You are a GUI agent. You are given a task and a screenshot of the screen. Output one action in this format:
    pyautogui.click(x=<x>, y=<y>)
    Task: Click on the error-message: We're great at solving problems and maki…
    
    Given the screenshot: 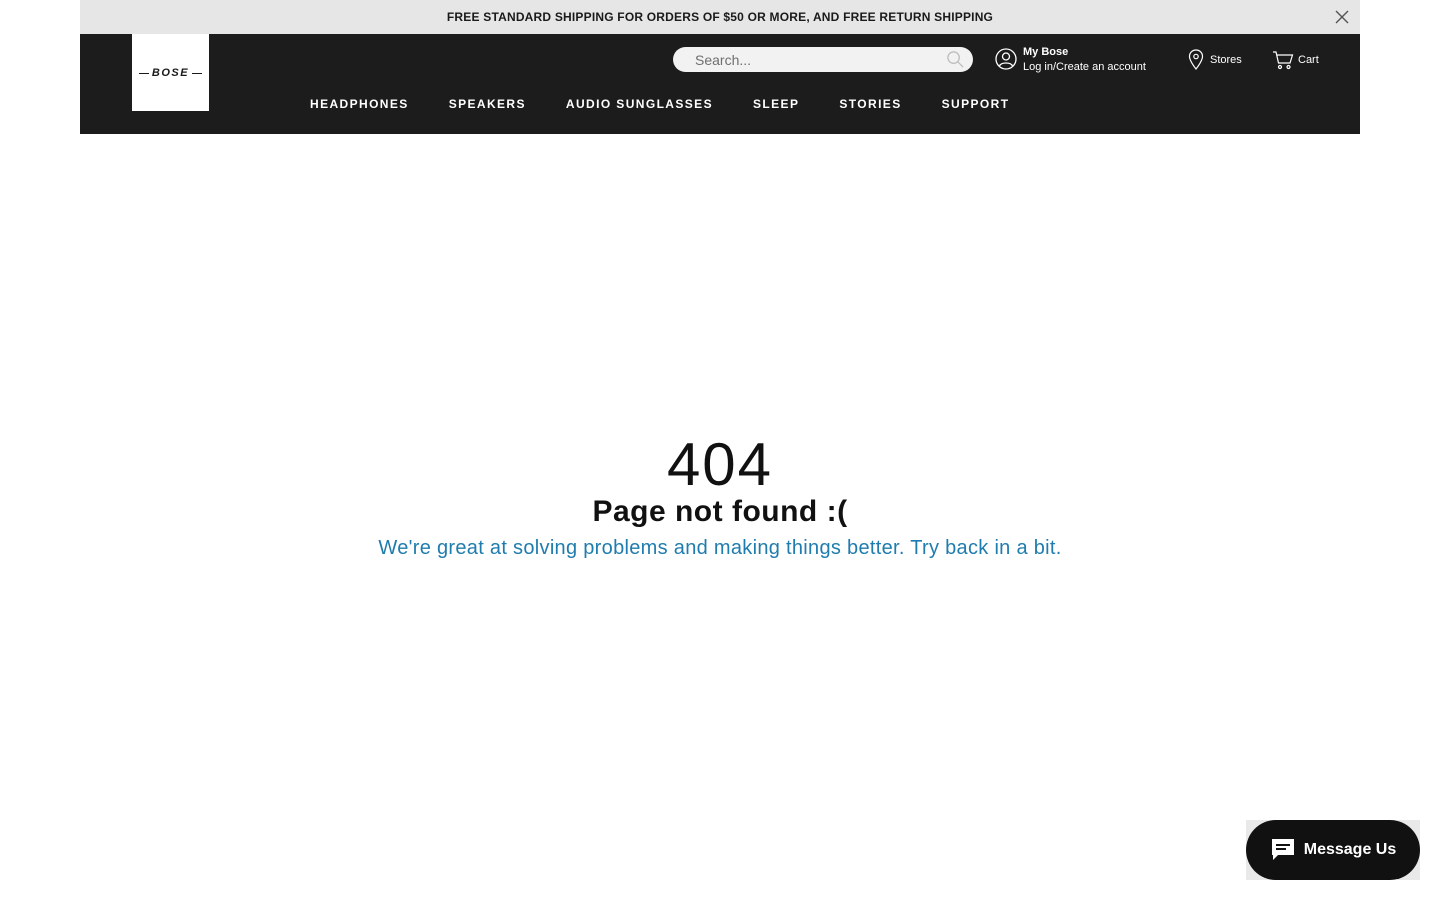 What is the action you would take?
    pyautogui.click(x=720, y=548)
    